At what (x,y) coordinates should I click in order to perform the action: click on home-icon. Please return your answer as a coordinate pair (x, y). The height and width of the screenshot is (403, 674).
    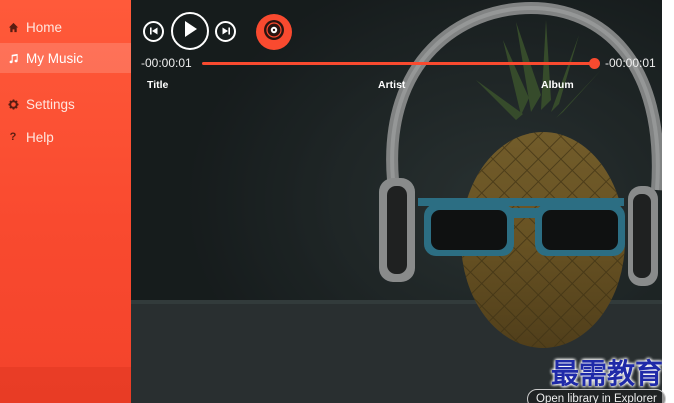
    Looking at the image, I should click on (13, 27).